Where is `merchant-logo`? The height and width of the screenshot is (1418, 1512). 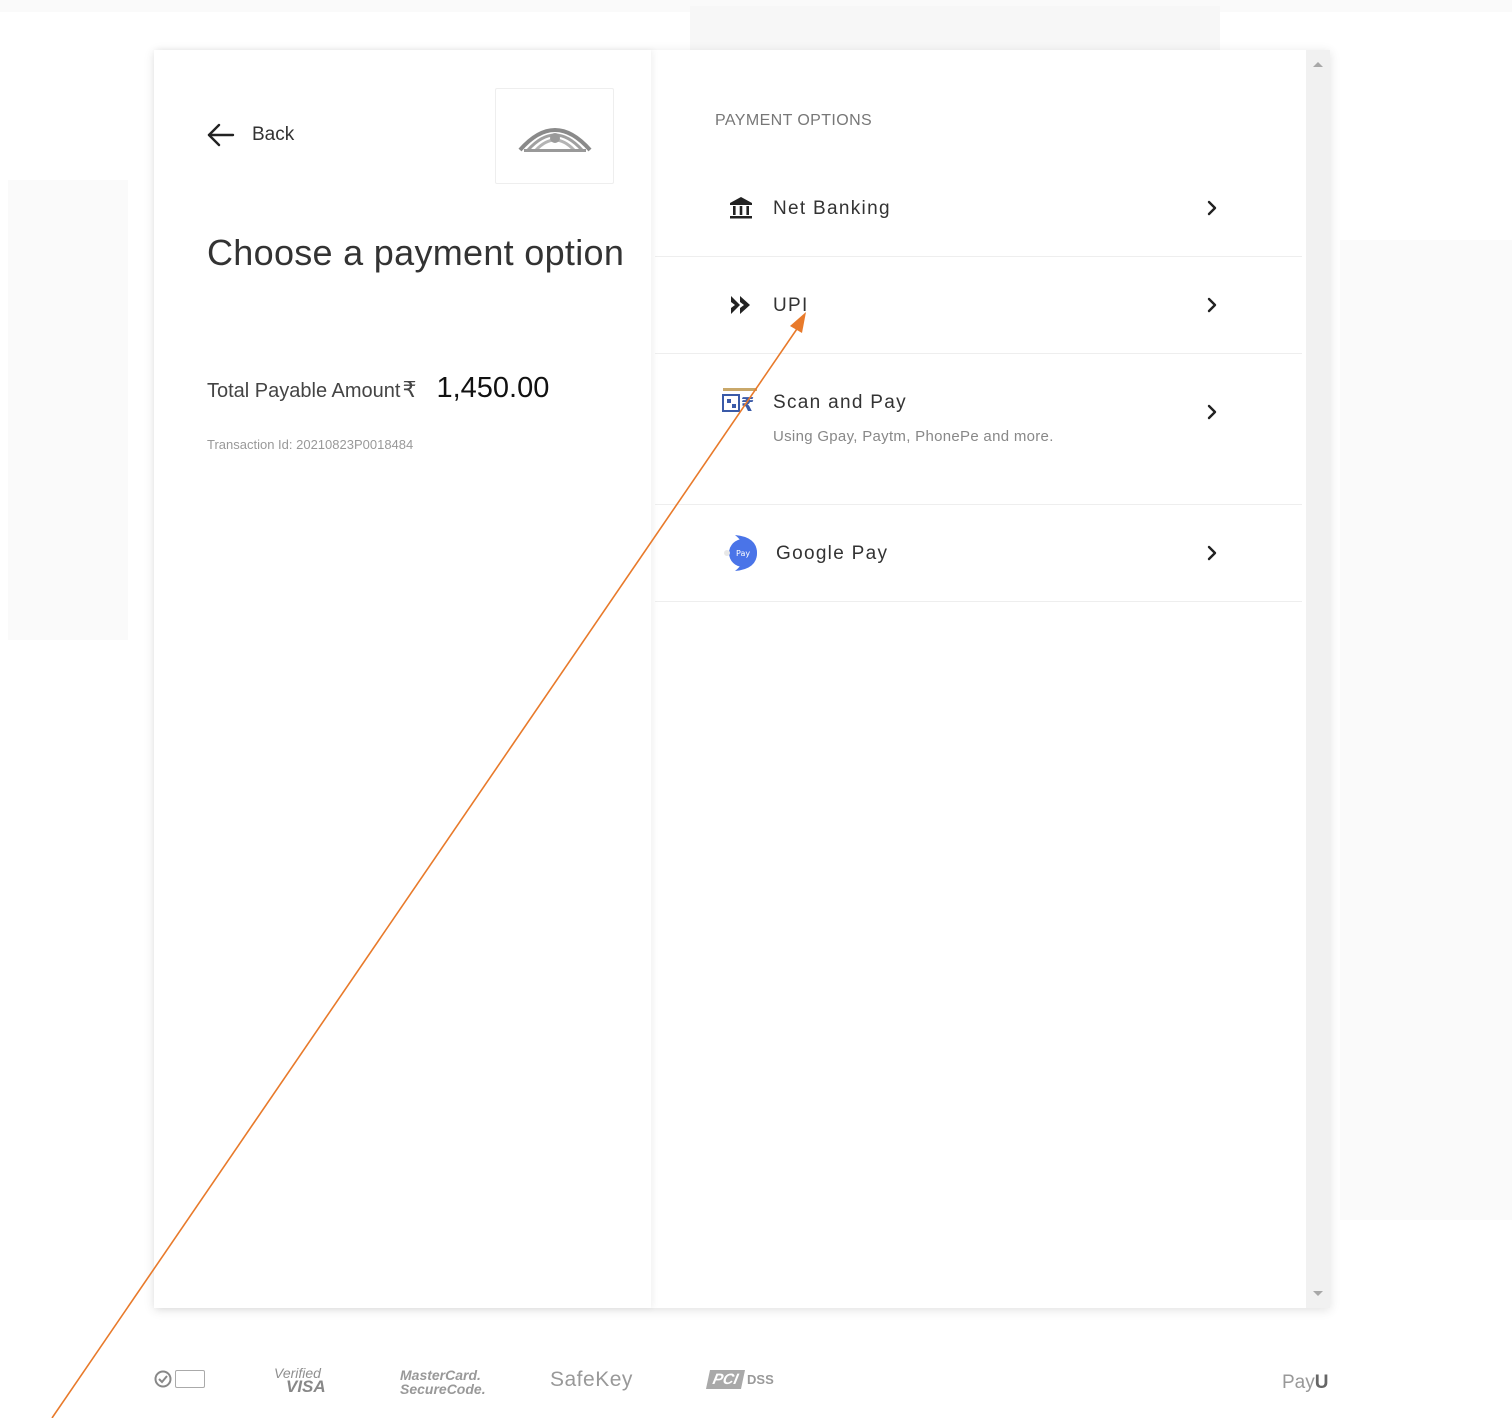 merchant-logo is located at coordinates (554, 136).